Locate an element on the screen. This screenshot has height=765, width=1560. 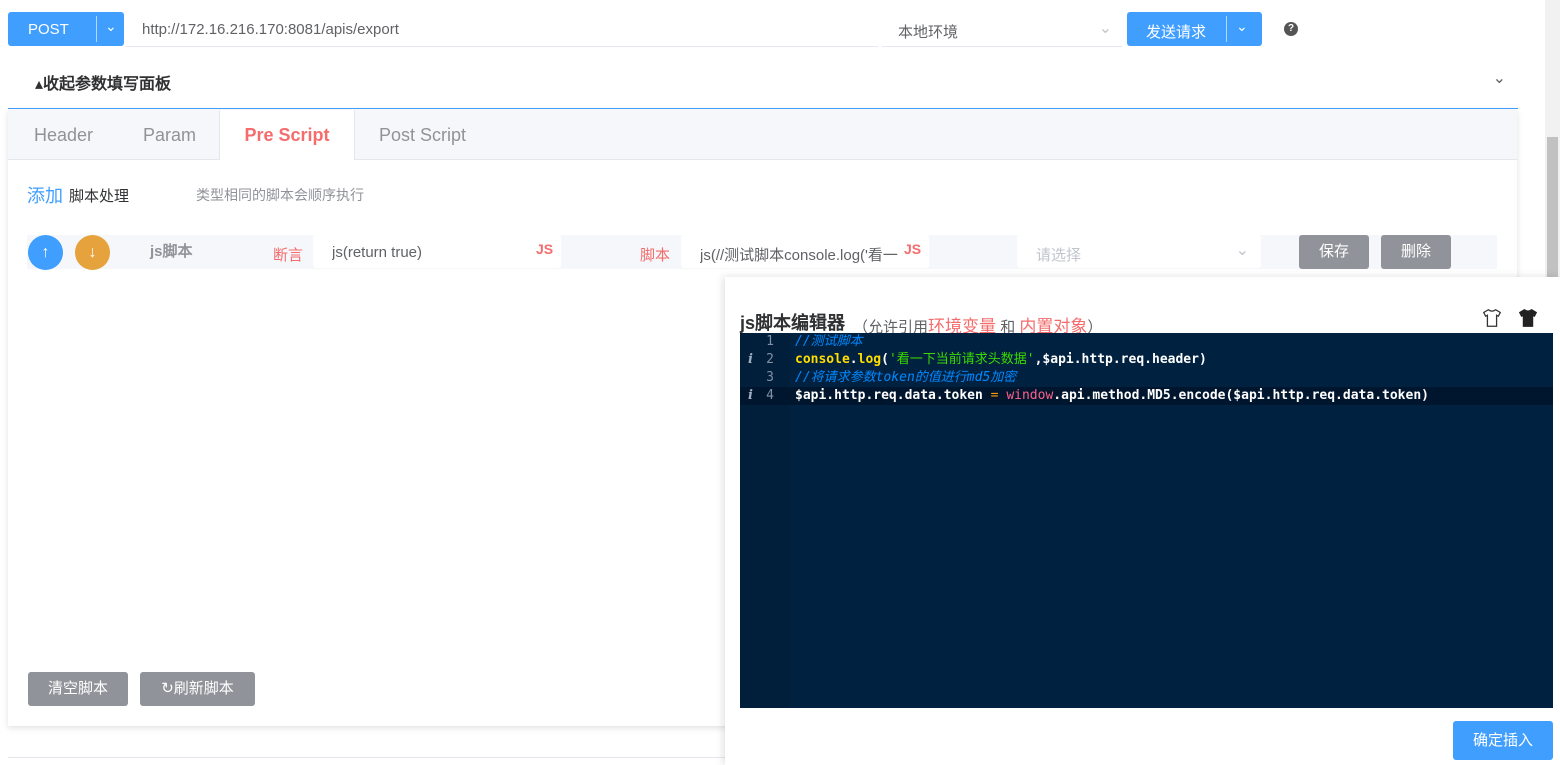
refresh-script-button: ↻刷新脚本 is located at coordinates (197, 689).